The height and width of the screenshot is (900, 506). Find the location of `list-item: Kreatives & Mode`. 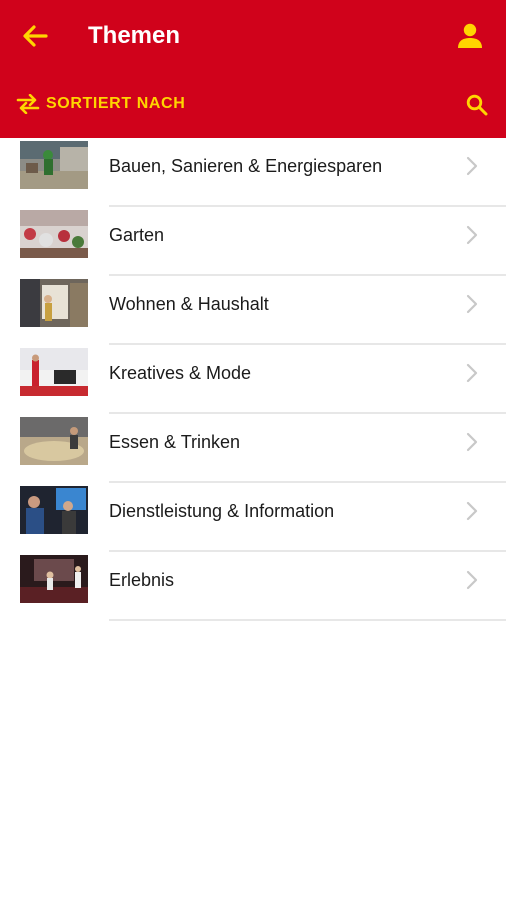

list-item: Kreatives & Mode is located at coordinates (253, 379).